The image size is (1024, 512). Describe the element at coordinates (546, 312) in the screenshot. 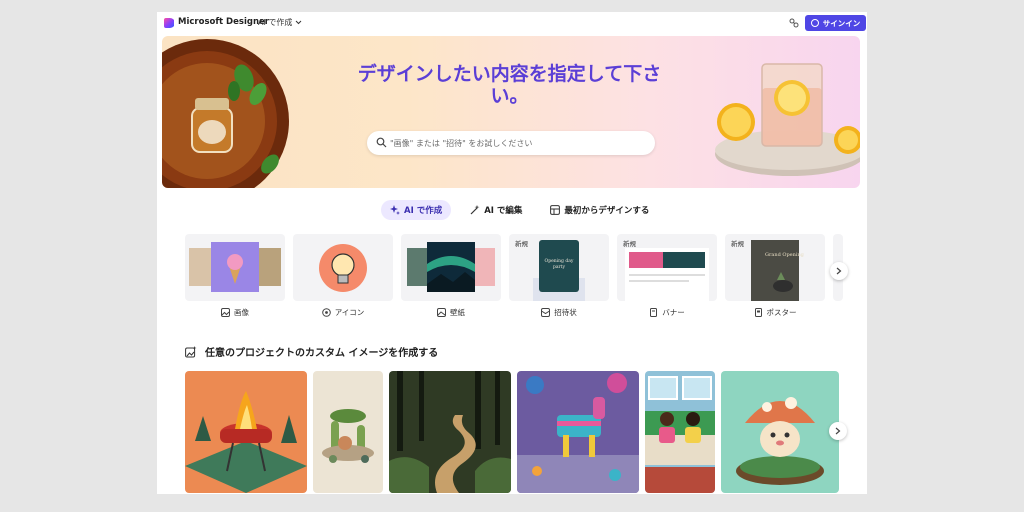

I see `invitation-icon` at that location.